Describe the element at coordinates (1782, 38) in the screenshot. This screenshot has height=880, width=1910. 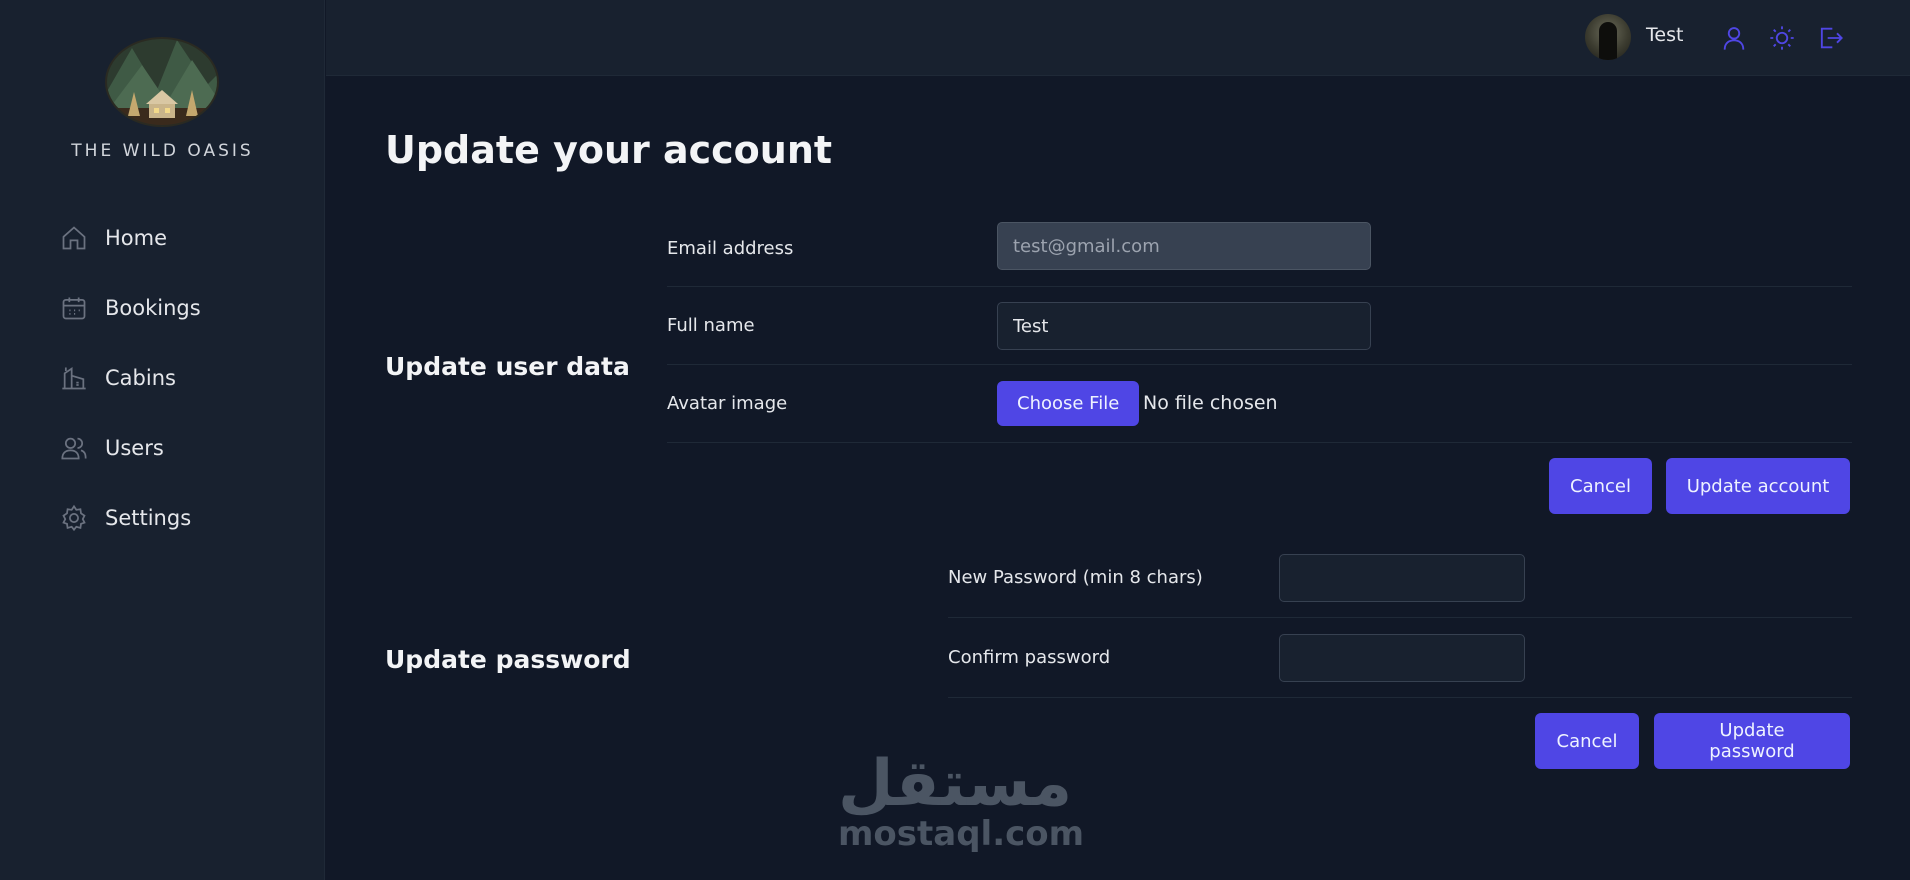
I see `sun-icon` at that location.